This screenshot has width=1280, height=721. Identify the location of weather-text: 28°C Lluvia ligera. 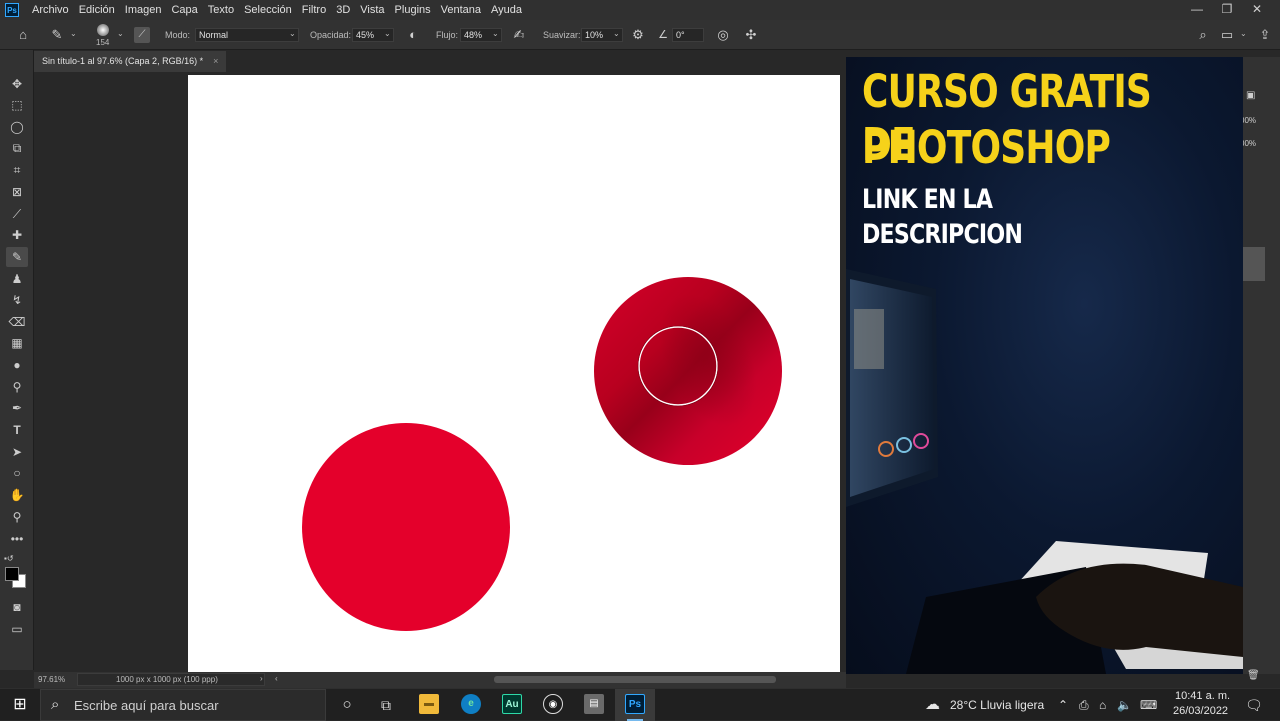
(997, 705).